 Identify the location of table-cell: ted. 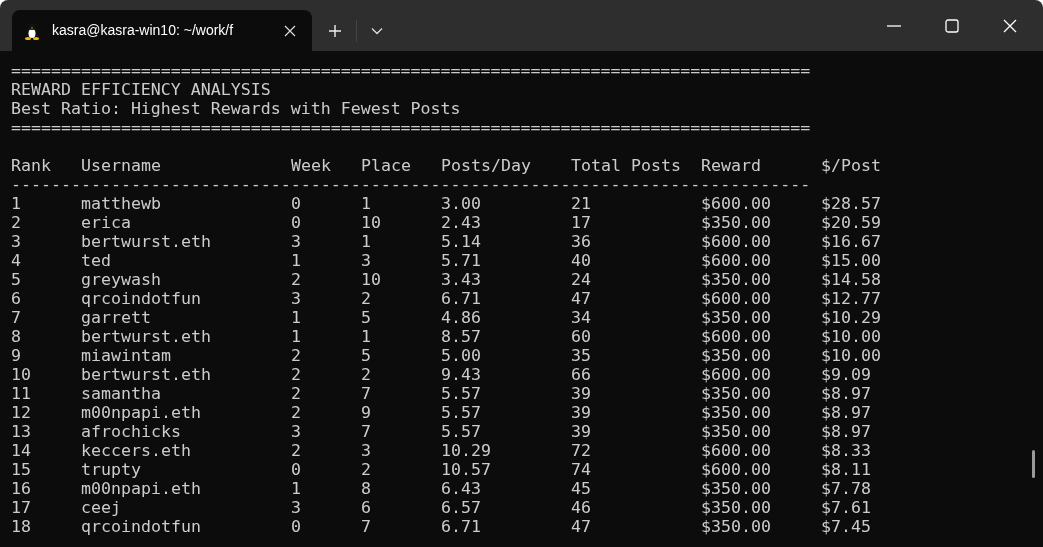
(96, 260).